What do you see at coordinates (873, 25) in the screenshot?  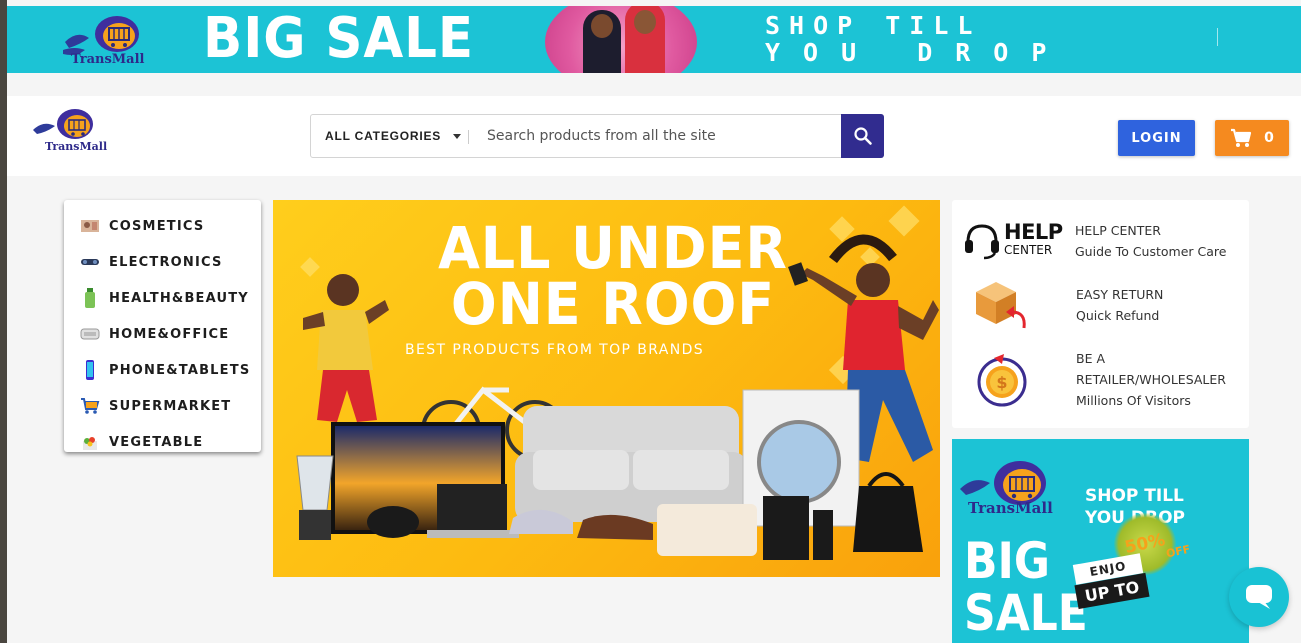 I see `banner-tagline-line1: SHOP TILL` at bounding box center [873, 25].